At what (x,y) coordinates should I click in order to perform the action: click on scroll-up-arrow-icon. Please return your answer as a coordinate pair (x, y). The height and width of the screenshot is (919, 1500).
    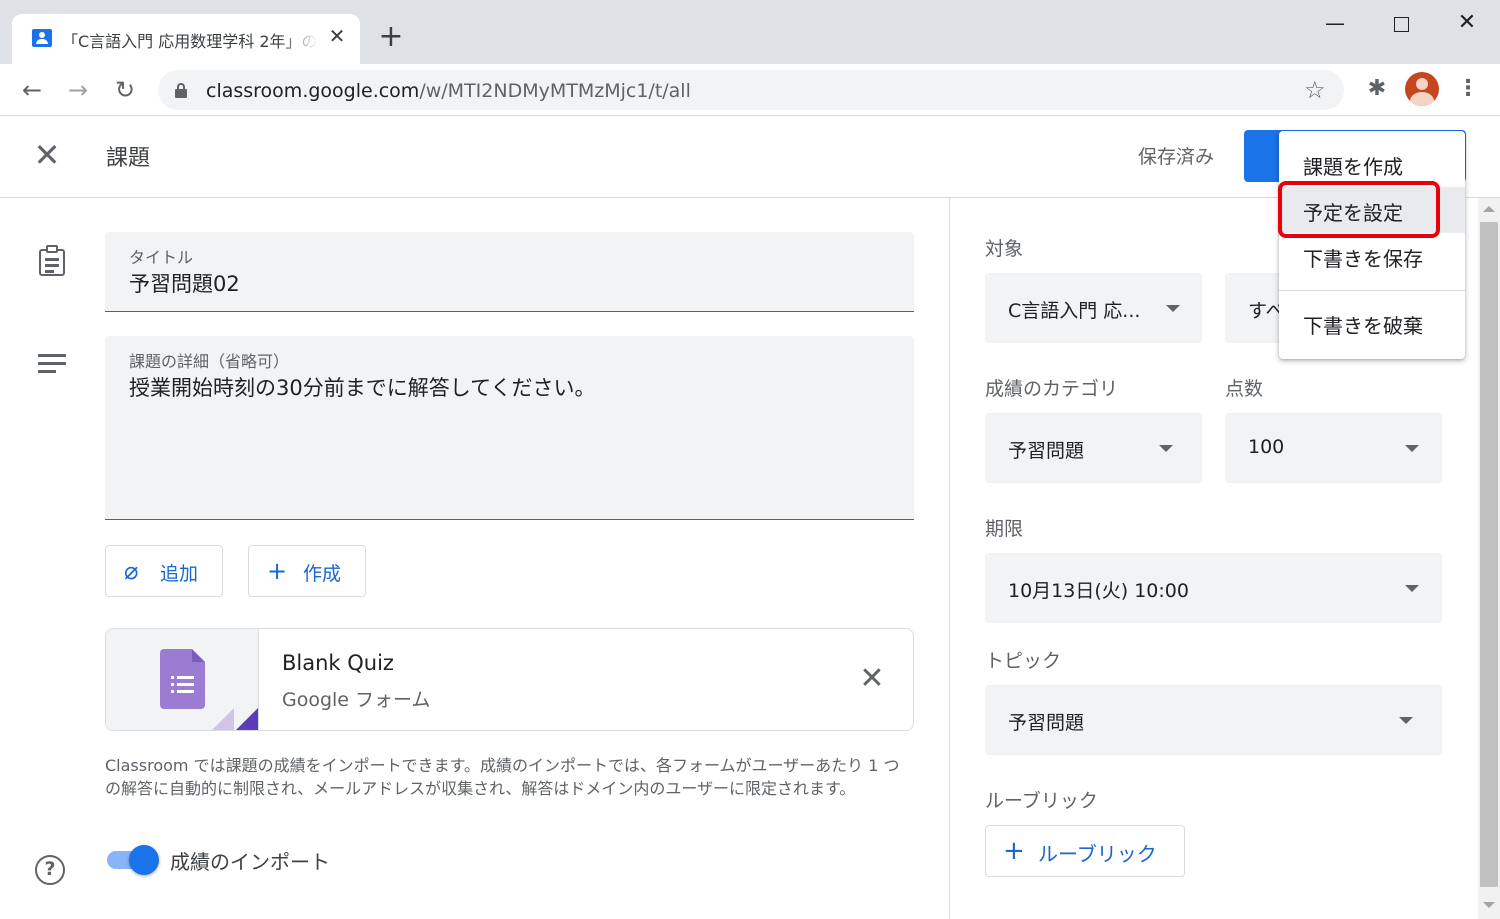
    Looking at the image, I should click on (1489, 209).